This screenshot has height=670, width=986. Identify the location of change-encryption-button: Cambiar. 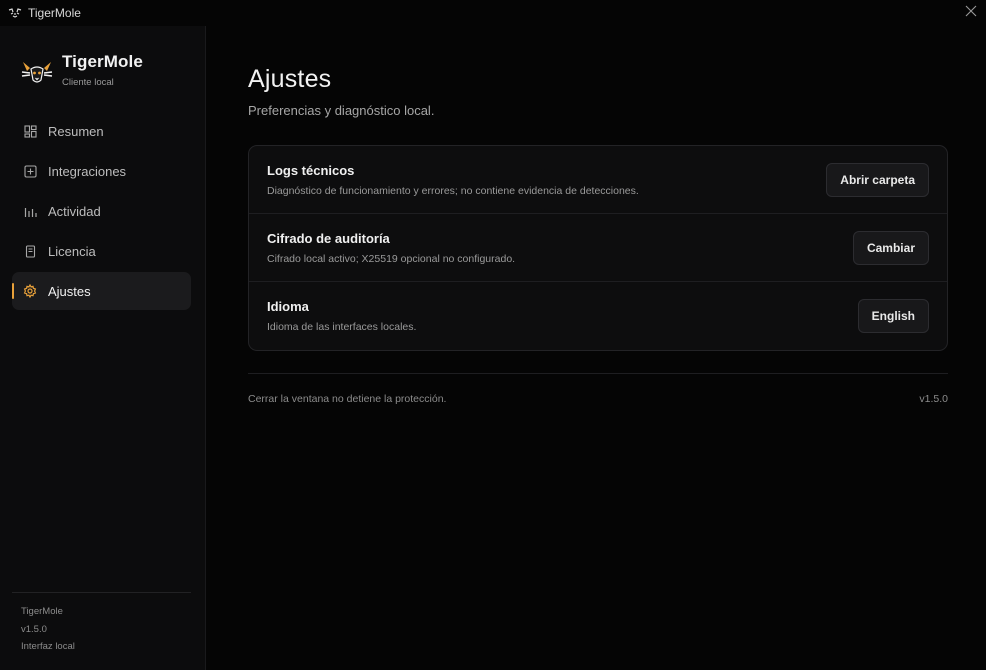
(890, 247).